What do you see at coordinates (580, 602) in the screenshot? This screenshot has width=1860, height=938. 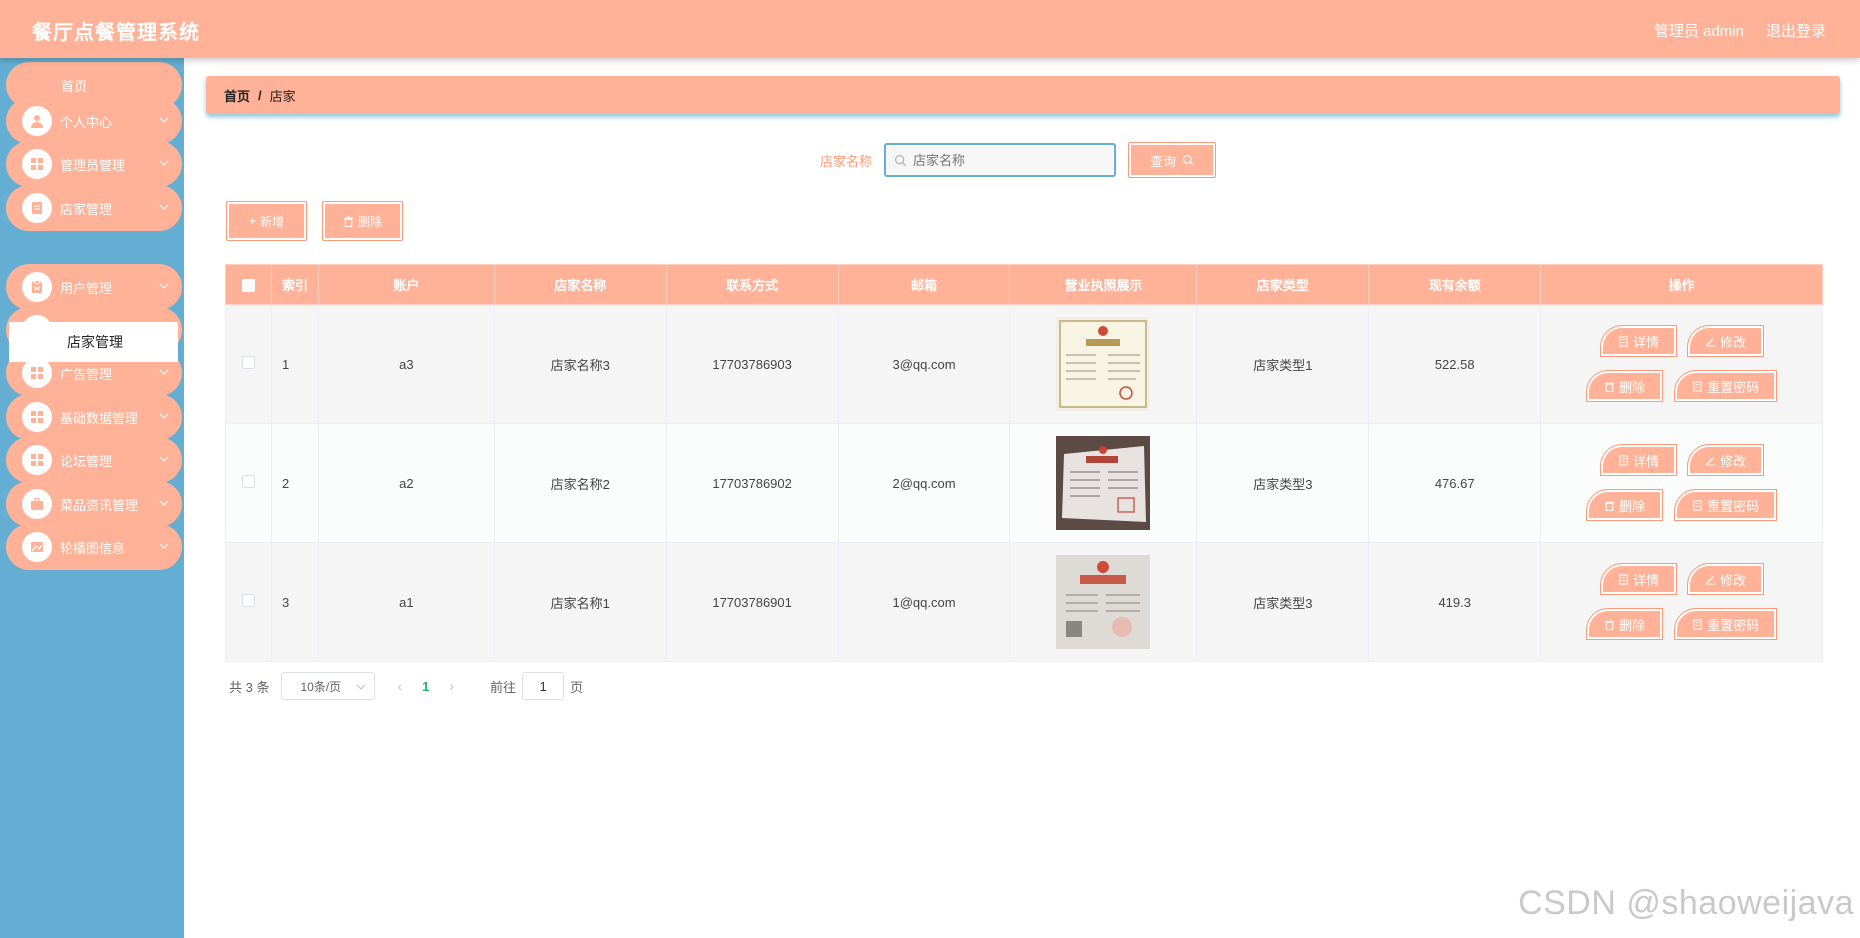 I see `shop-name-cell: 店家名称1` at bounding box center [580, 602].